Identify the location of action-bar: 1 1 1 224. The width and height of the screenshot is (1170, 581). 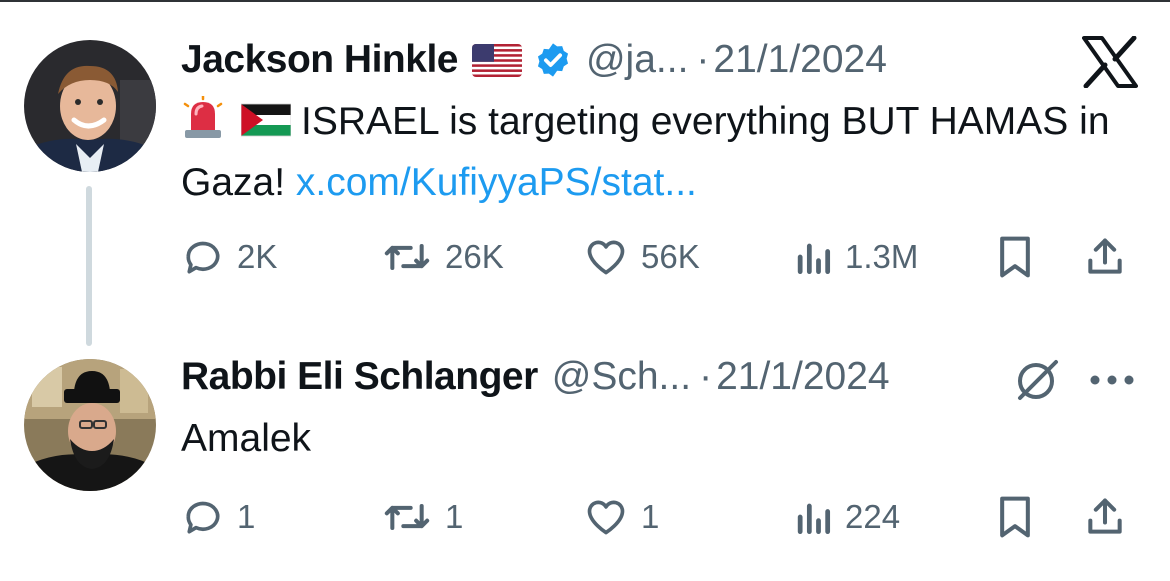
(661, 517).